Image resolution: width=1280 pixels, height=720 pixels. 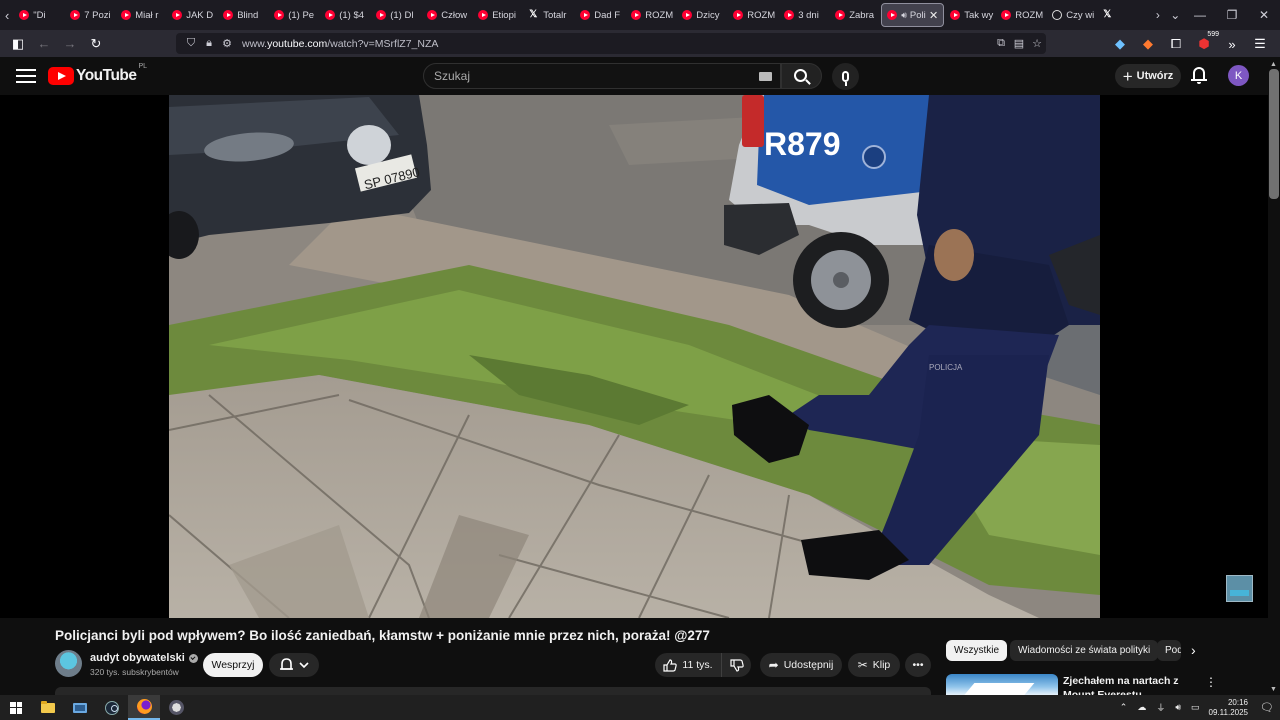 I want to click on restore-icon: ❐, so click(x=1232, y=15).